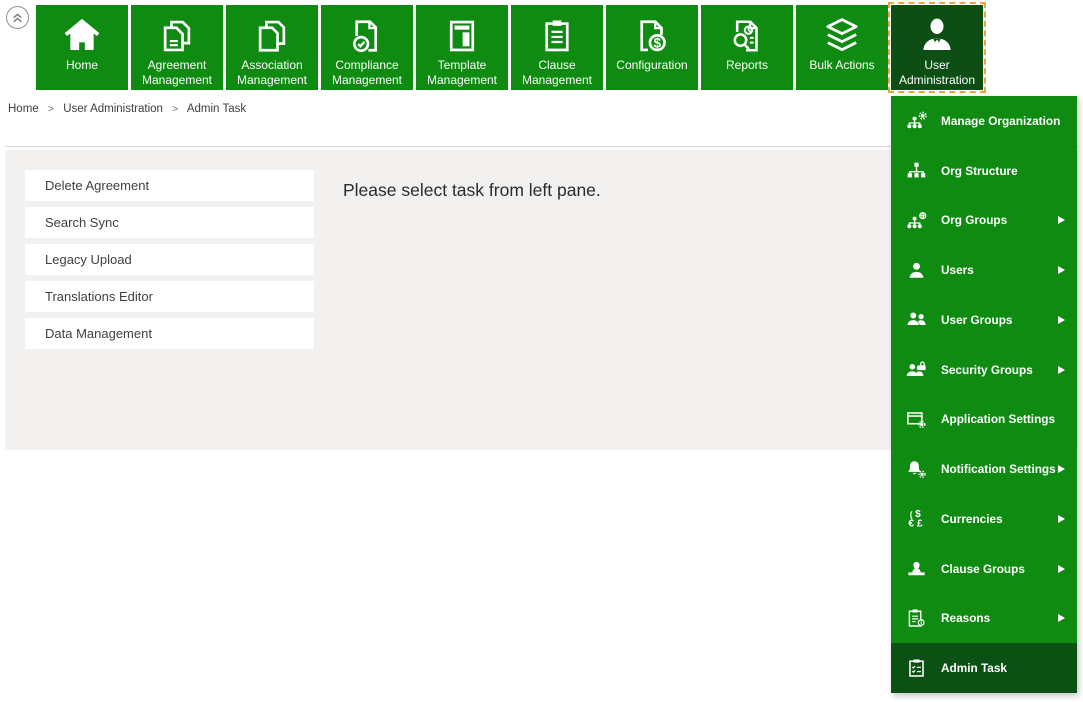  Describe the element at coordinates (977, 319) in the screenshot. I see `menu-item-label: User Groups` at that location.